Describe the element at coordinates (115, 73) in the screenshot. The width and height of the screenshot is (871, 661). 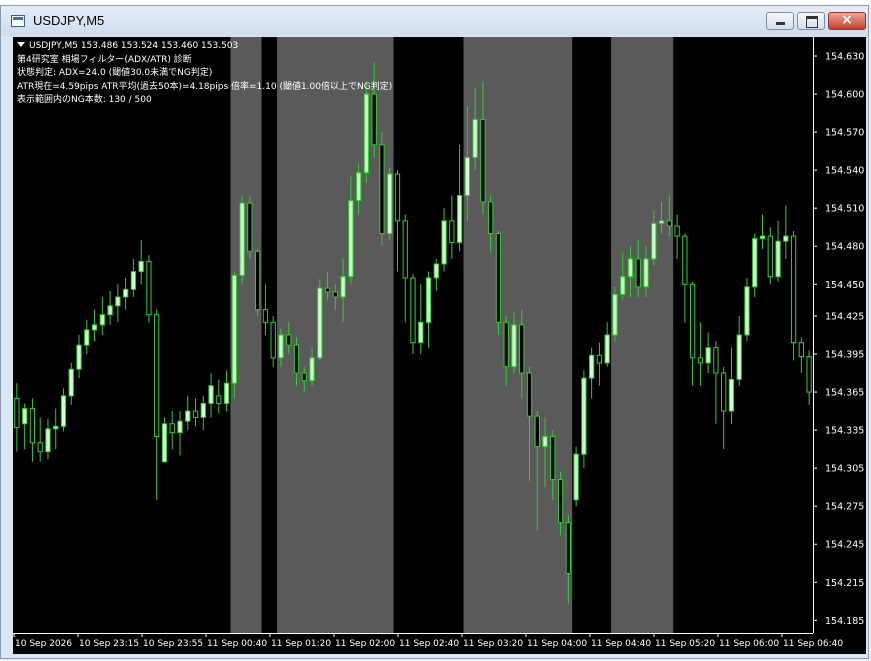
I see `adx-status: 状態判定: ADX=24.0 (閾値30.0未満でNG判定)` at that location.